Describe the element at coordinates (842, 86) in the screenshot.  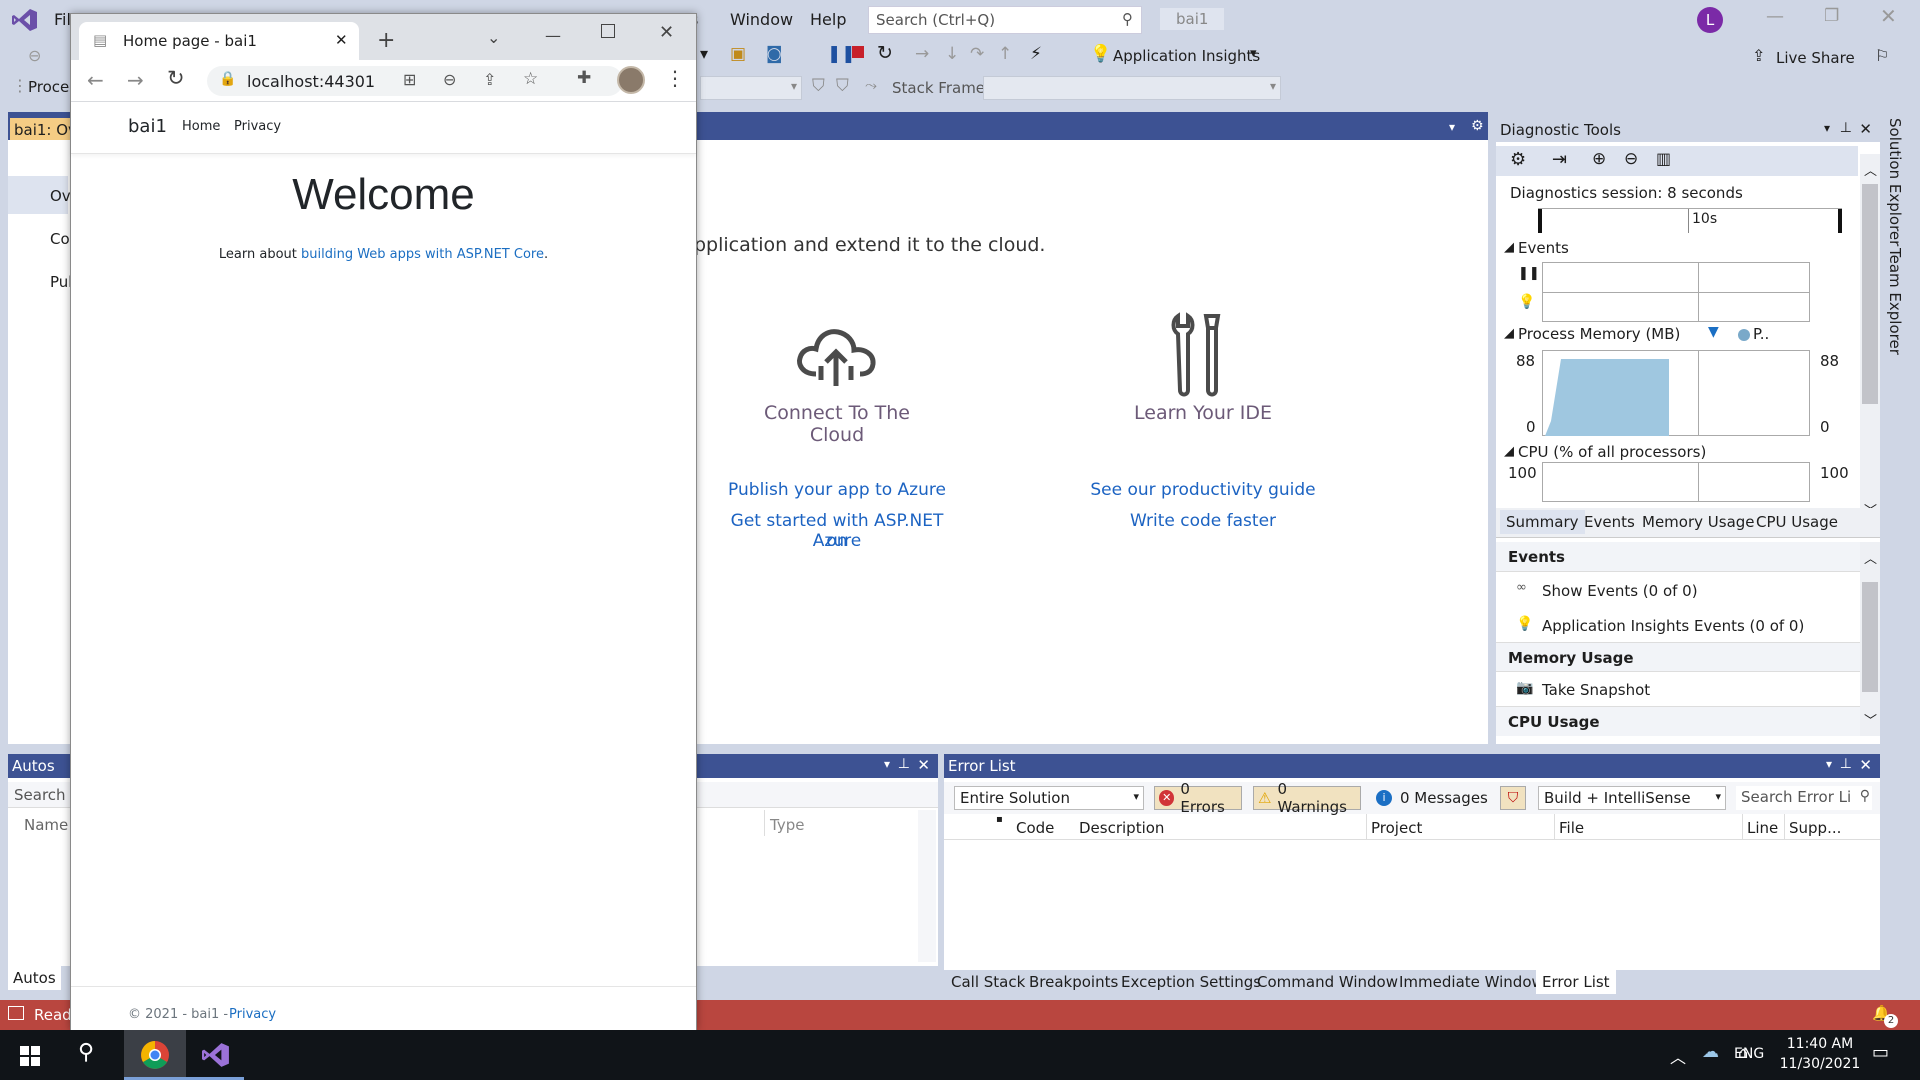
I see `filter-clear-icon: ⛉` at that location.